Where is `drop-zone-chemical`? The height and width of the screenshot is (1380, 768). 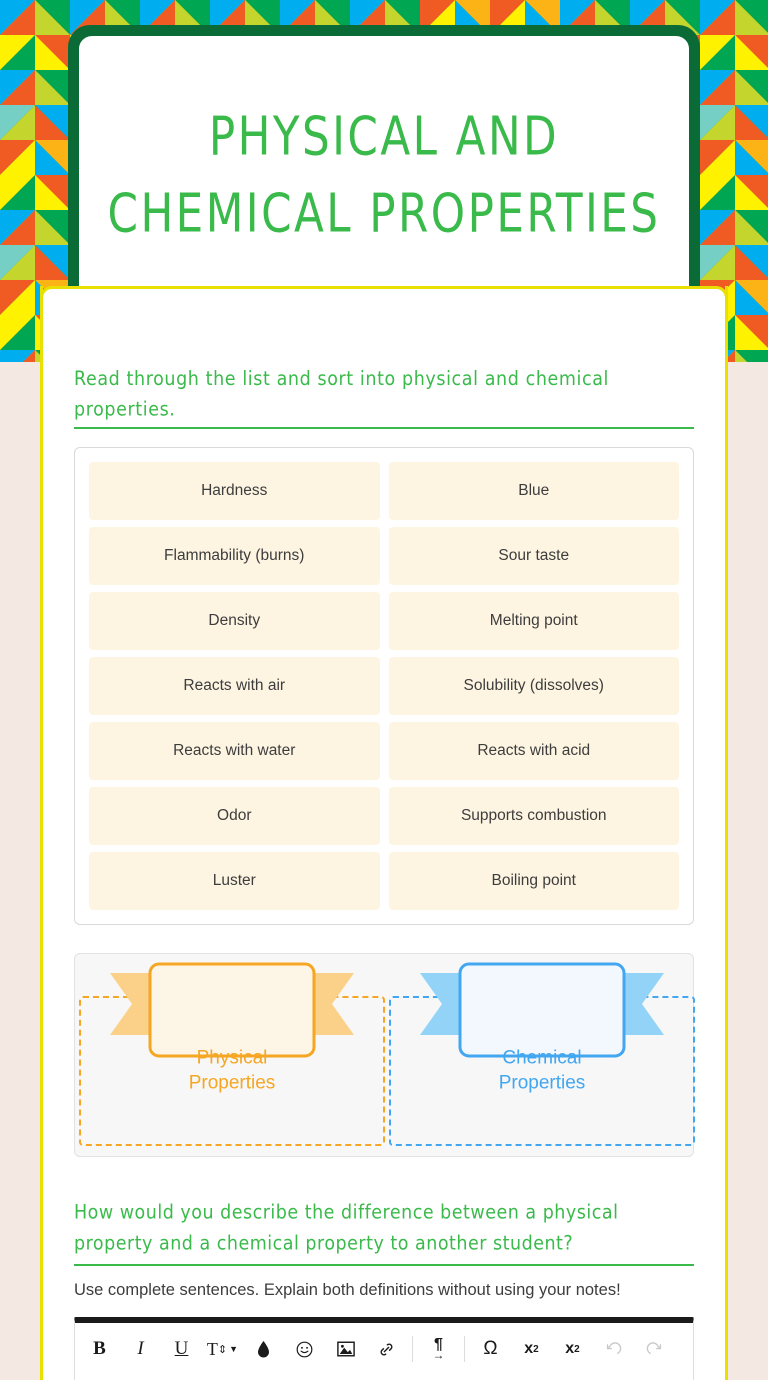
drop-zone-chemical is located at coordinates (542, 1071).